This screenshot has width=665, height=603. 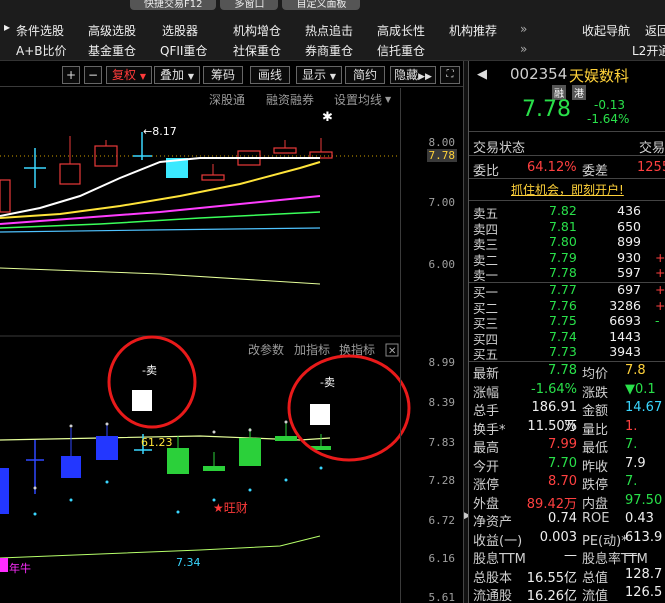 What do you see at coordinates (489, 430) in the screenshot?
I see `stat-label: 换手*` at bounding box center [489, 430].